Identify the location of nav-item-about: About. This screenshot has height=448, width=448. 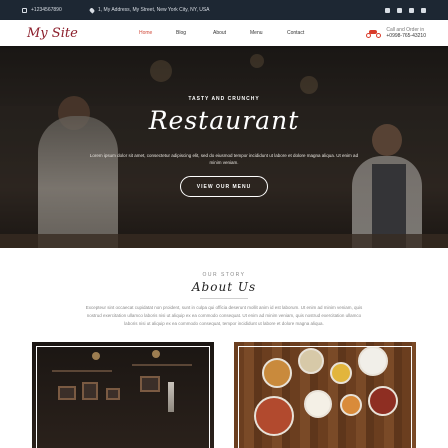
(231, 33).